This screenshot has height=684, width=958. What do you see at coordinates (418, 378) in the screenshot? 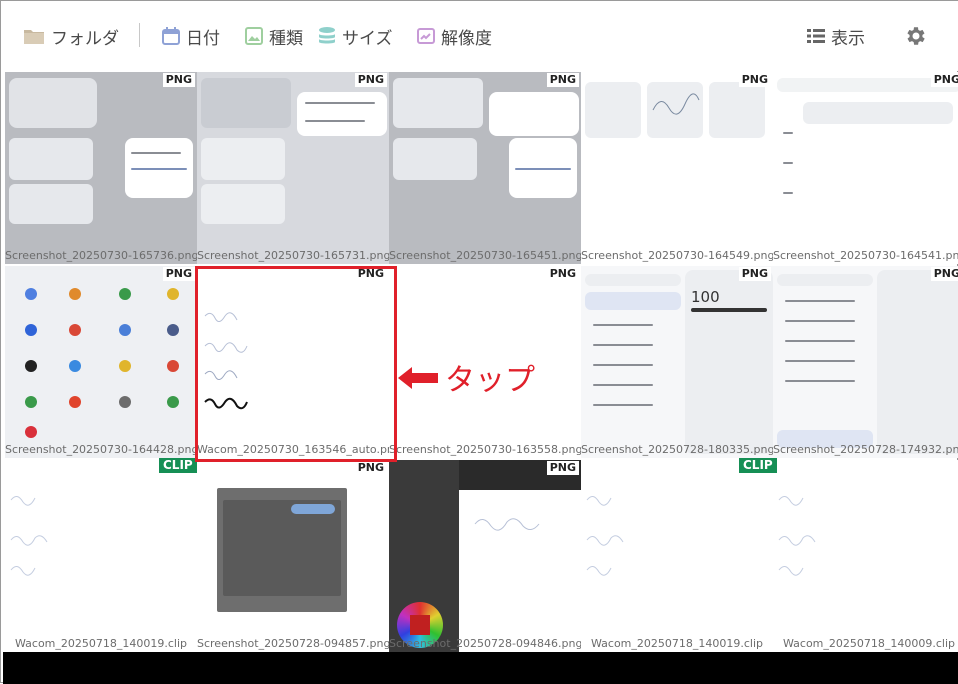
I see `arrow-left-icon` at bounding box center [418, 378].